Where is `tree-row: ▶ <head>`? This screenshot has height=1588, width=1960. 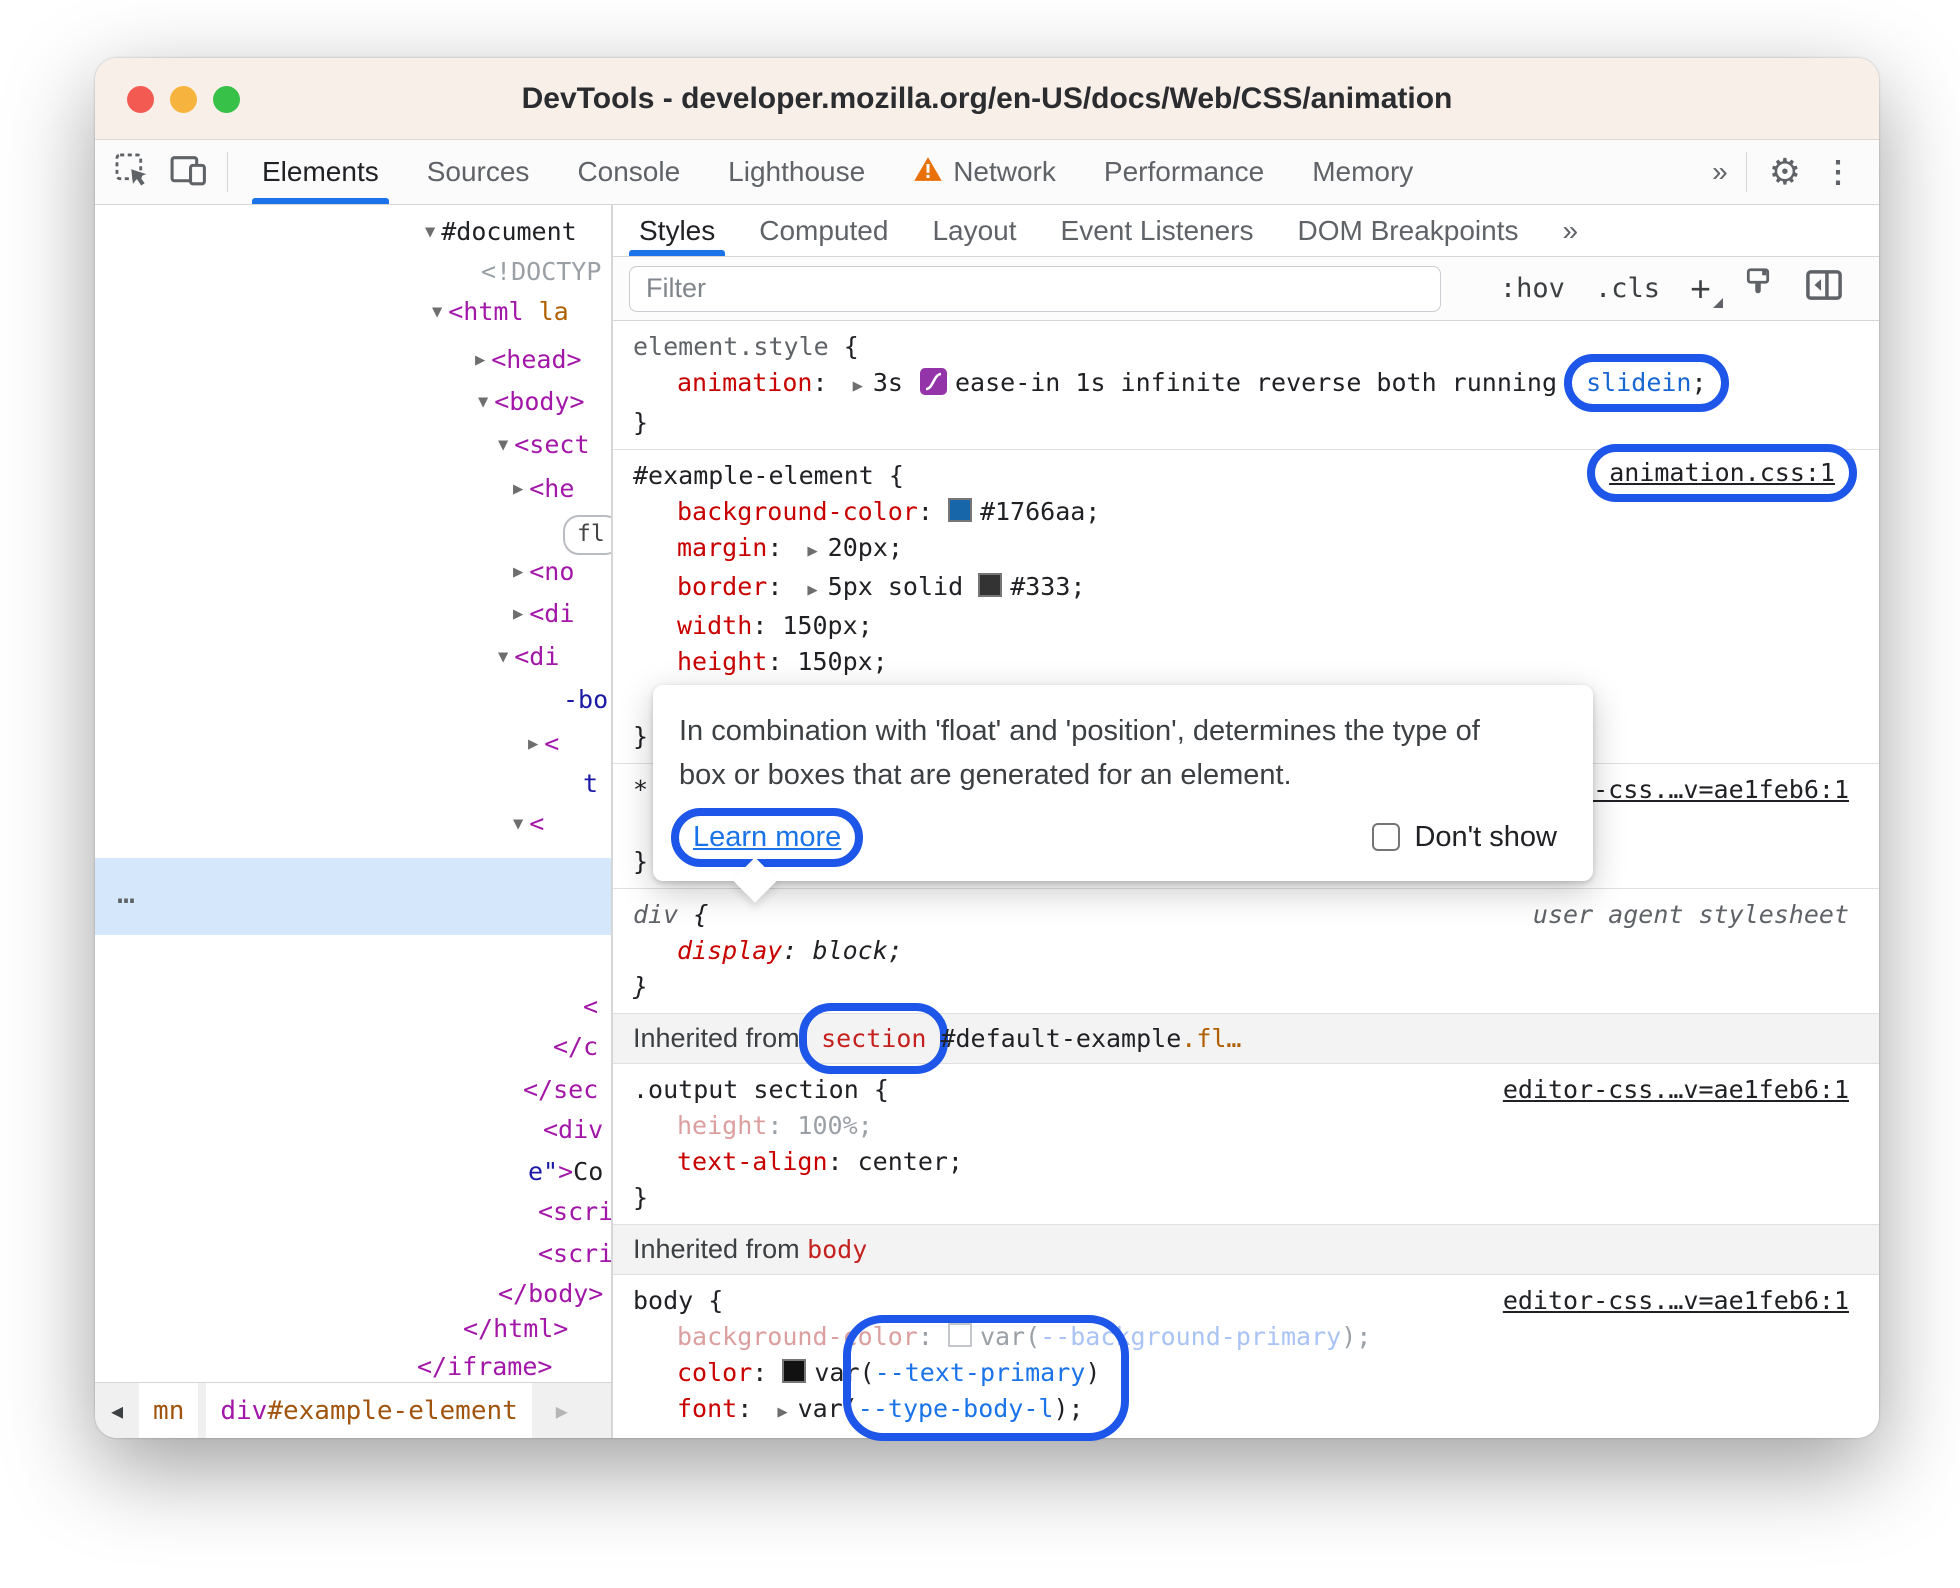
tree-row: ▶ <head> is located at coordinates (528, 360).